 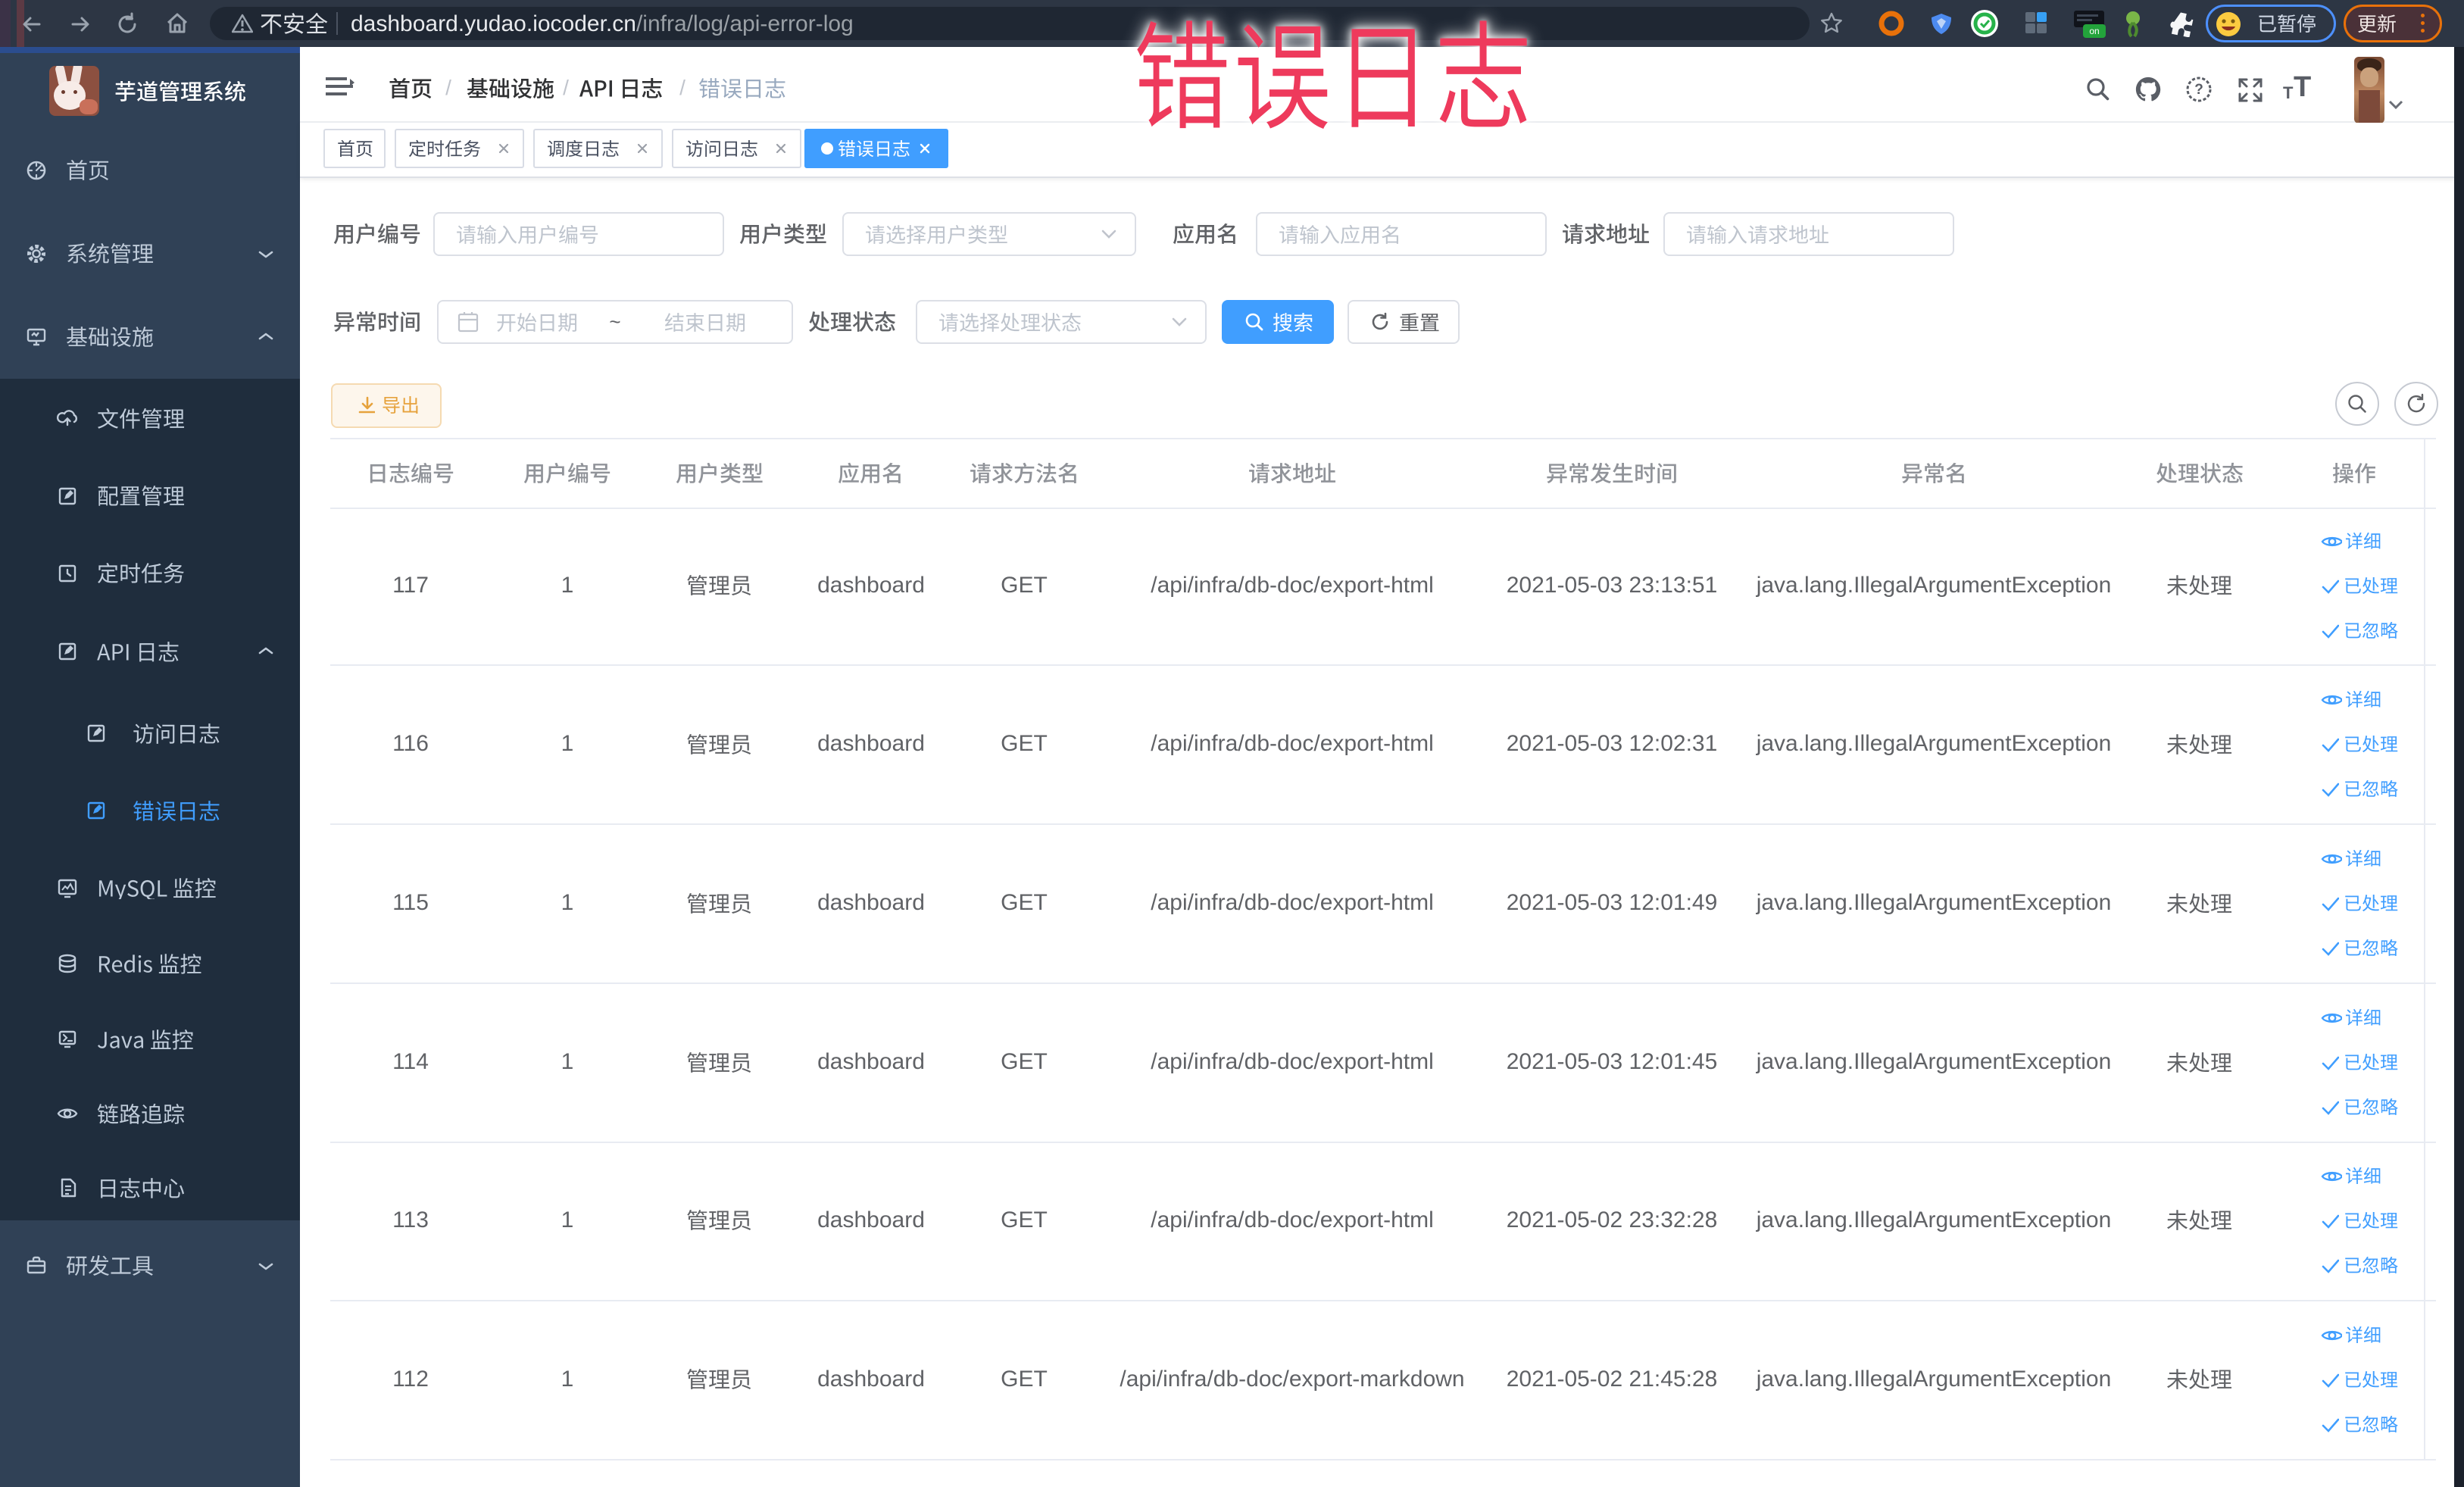 What do you see at coordinates (2094, 31) in the screenshot?
I see `svg-text: on` at bounding box center [2094, 31].